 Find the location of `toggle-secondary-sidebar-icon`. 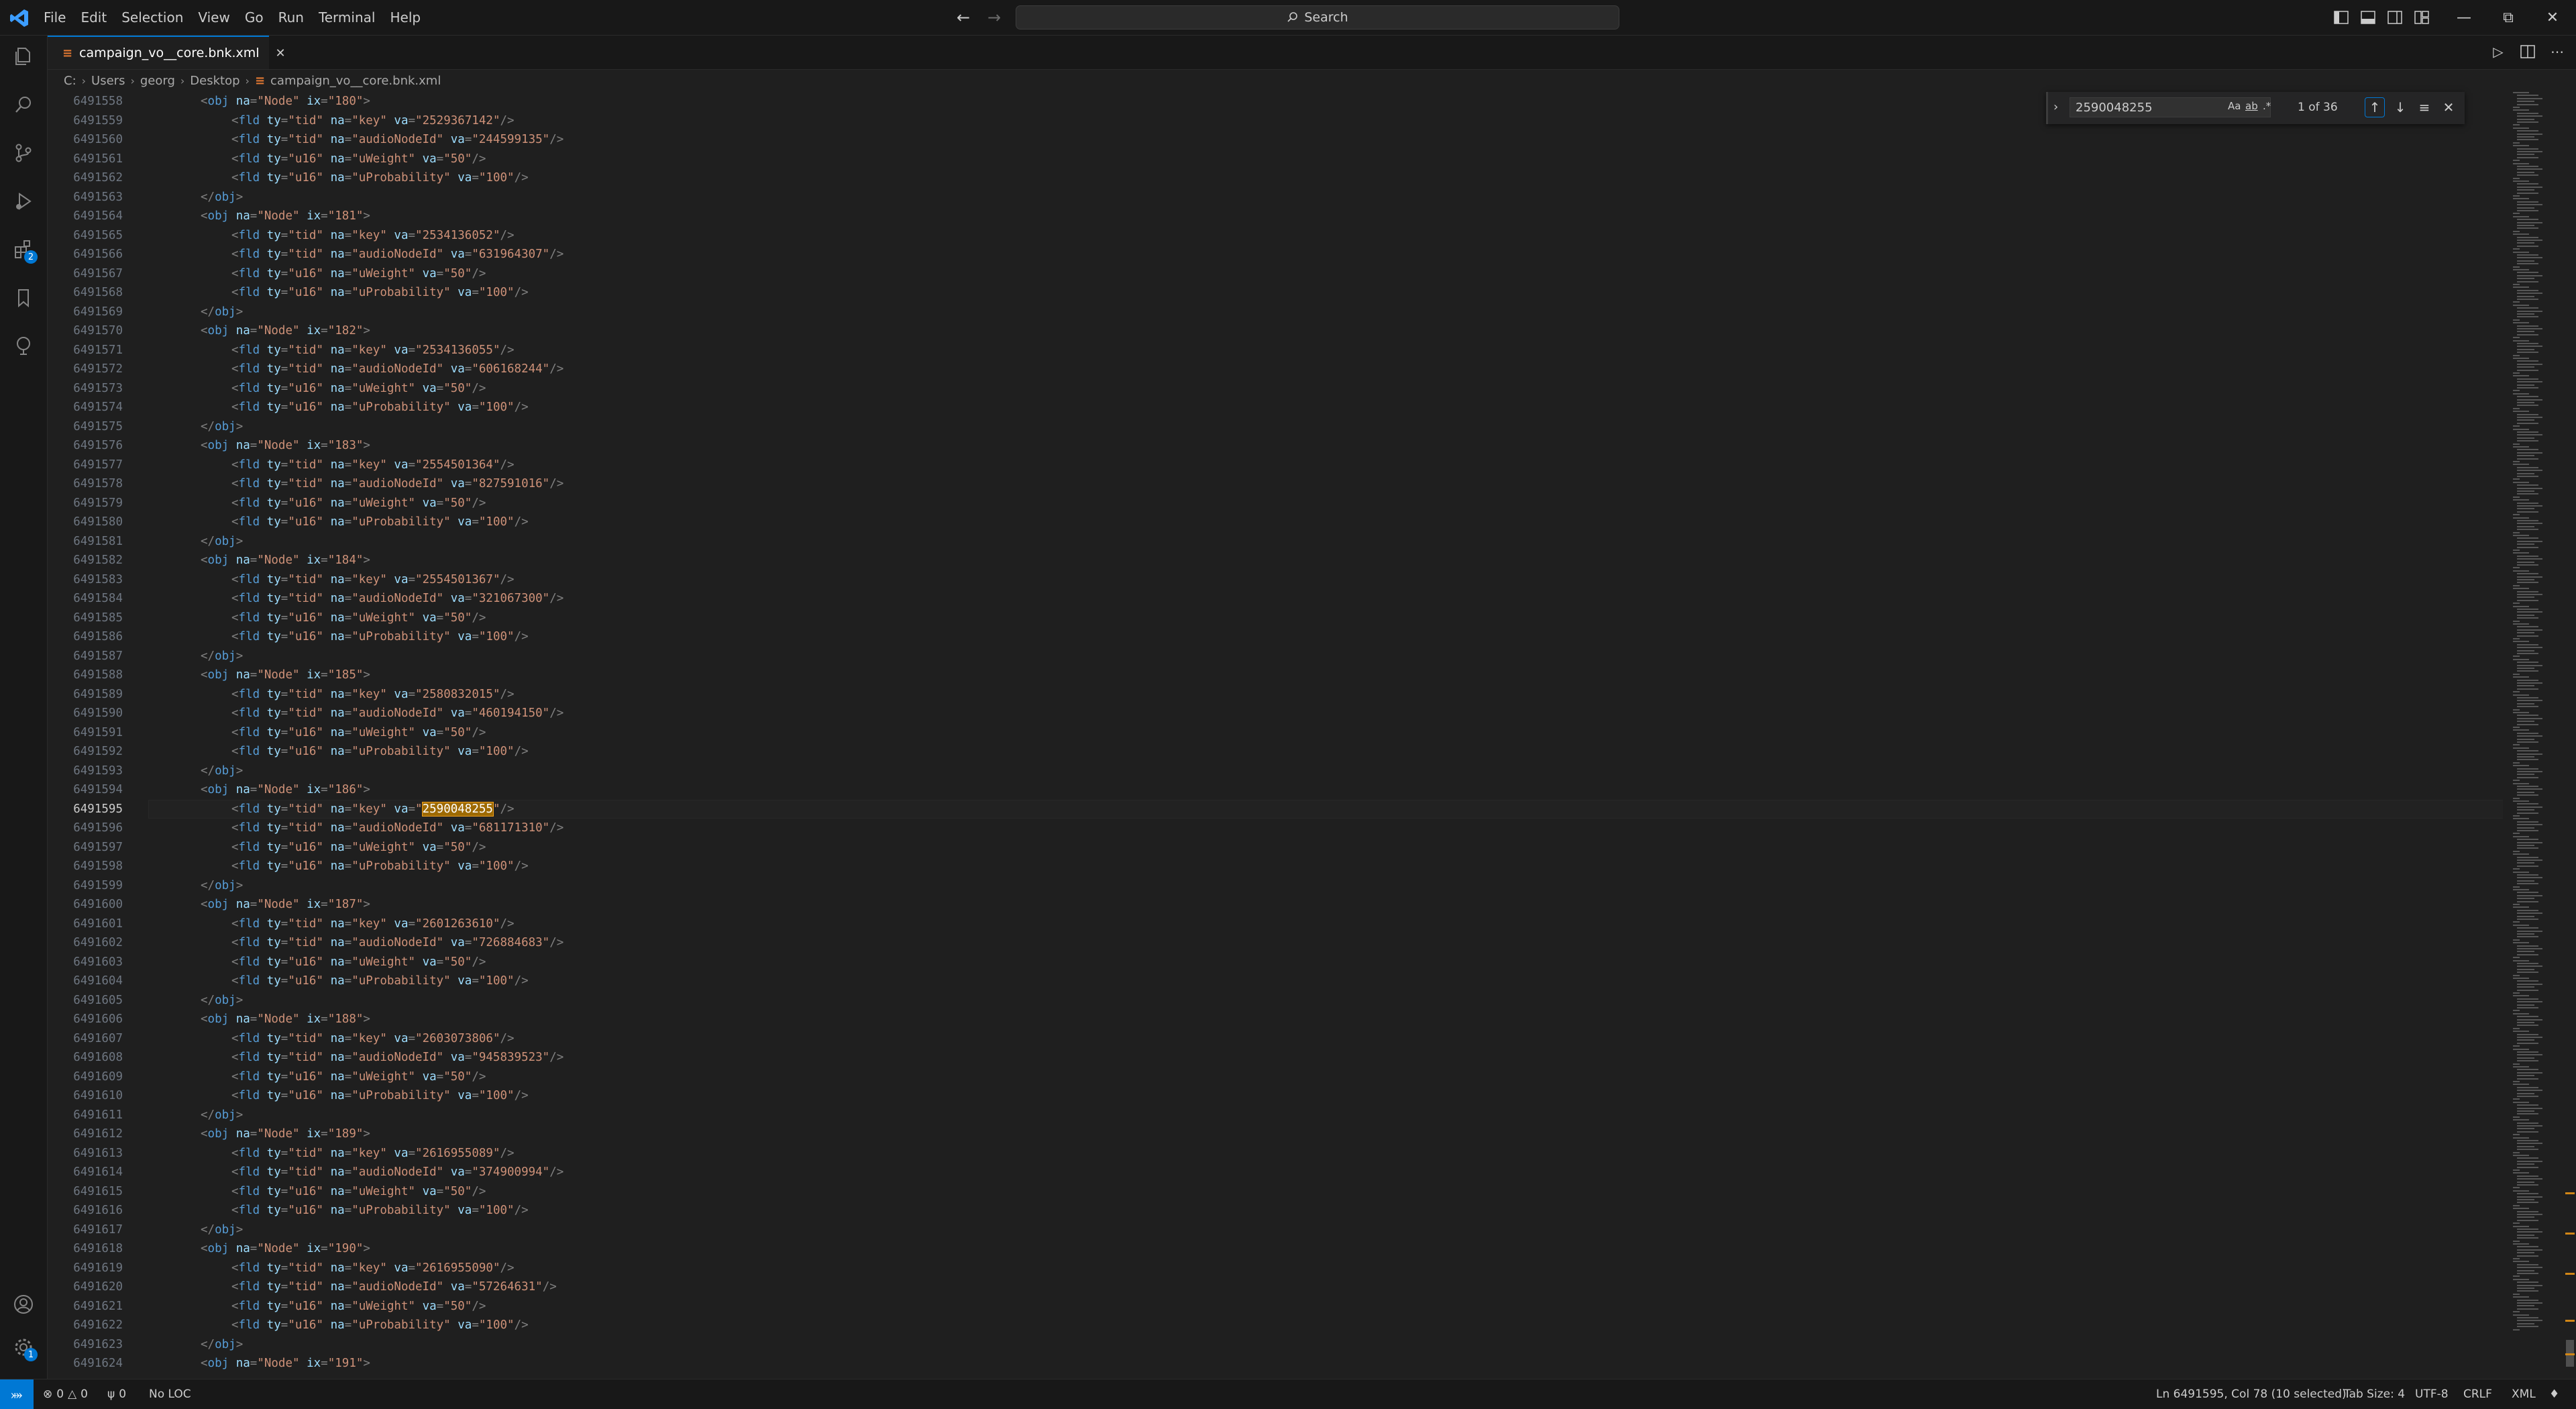

toggle-secondary-sidebar-icon is located at coordinates (2394, 17).